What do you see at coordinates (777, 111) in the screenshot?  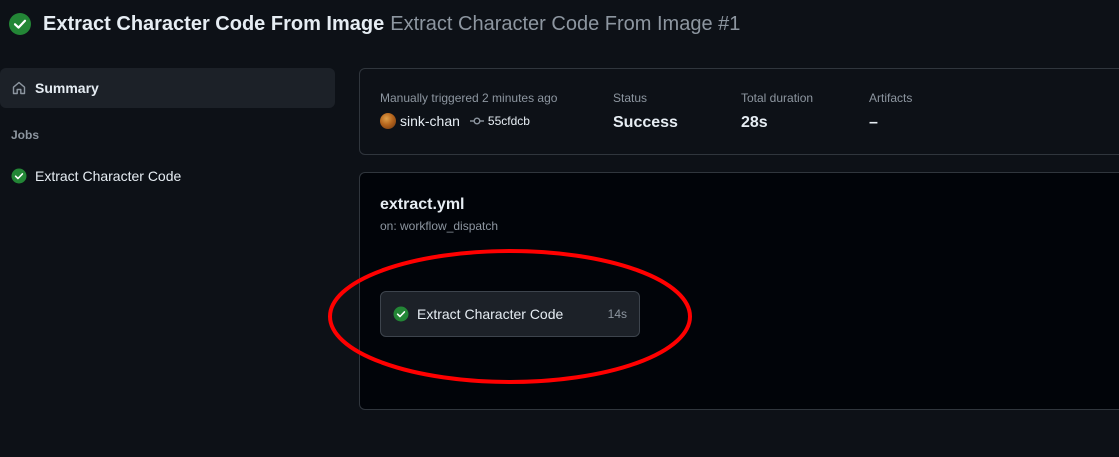 I see `duration-info: Total duration 28s` at bounding box center [777, 111].